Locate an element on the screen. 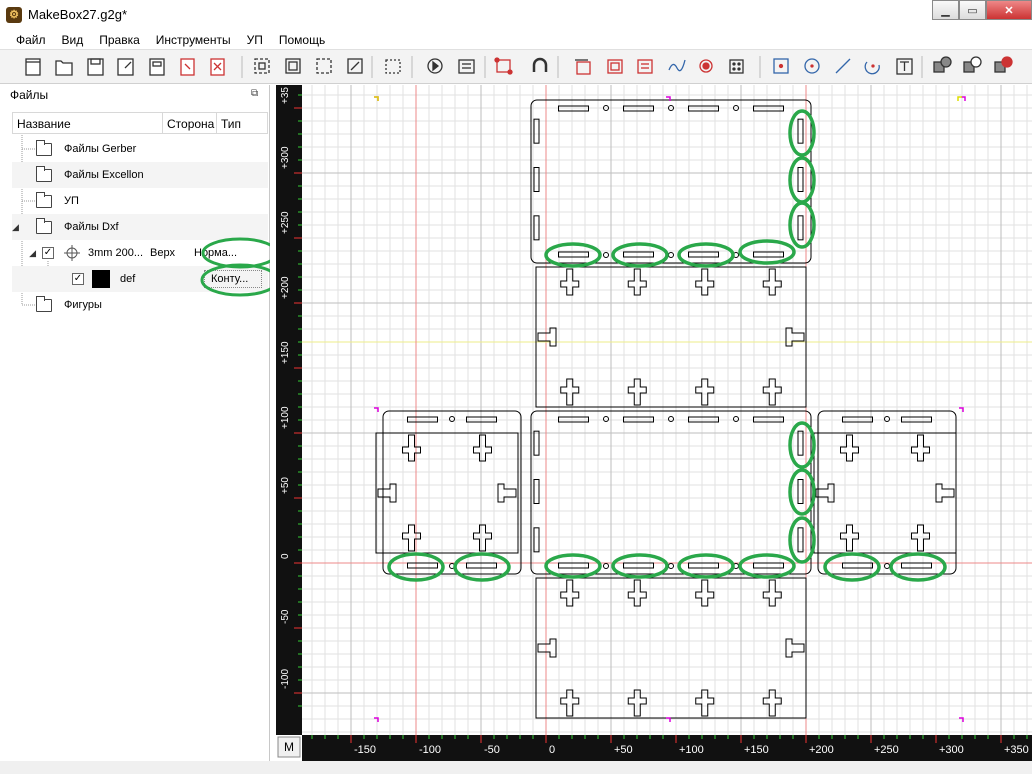 The image size is (1032, 774). menu-help: Помощь is located at coordinates (302, 39).